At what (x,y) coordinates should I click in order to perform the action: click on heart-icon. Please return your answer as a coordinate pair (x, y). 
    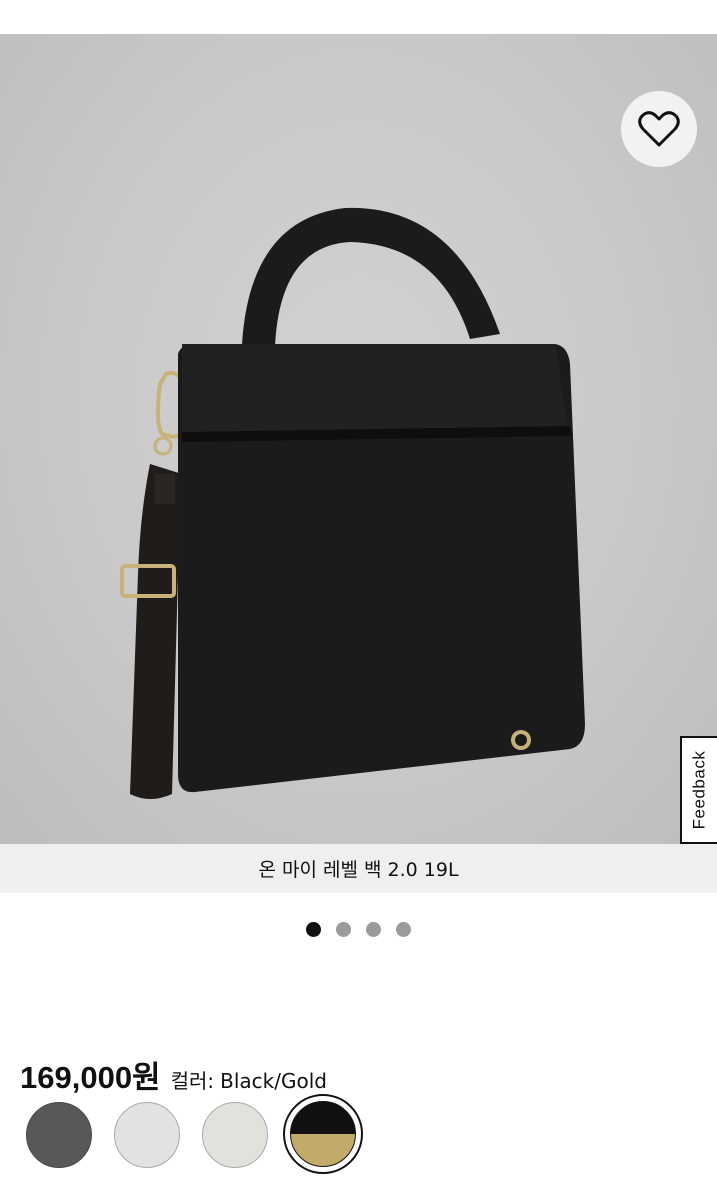
    Looking at the image, I should click on (659, 129).